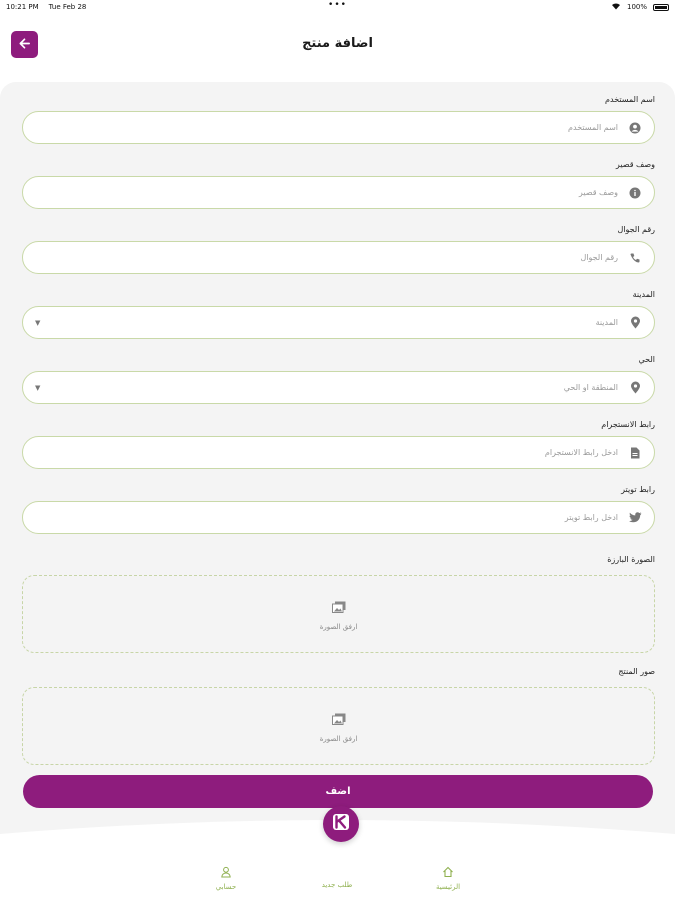 The image size is (675, 900). What do you see at coordinates (226, 887) in the screenshot?
I see `nav-account-label: حسابي` at bounding box center [226, 887].